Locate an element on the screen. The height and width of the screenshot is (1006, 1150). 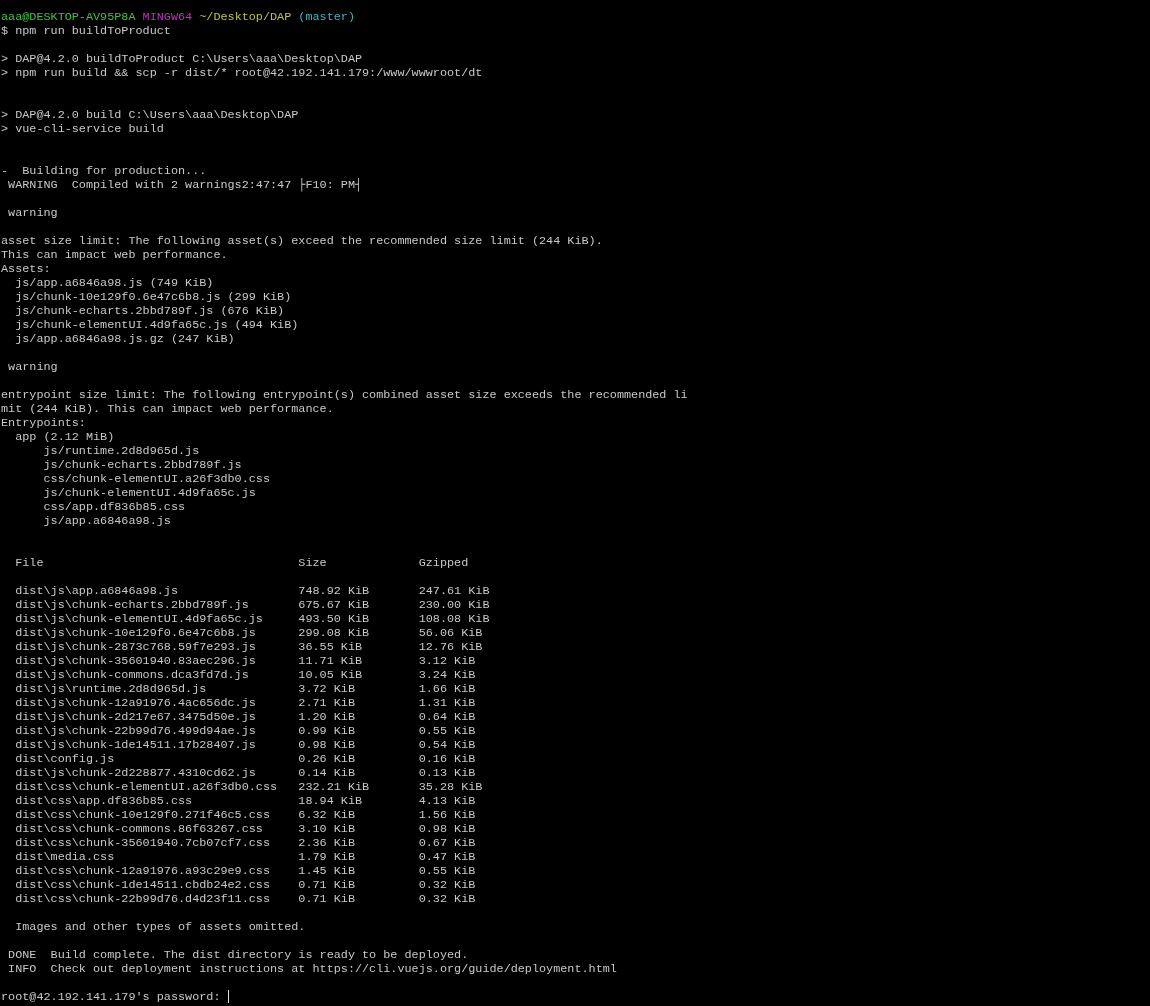
file-size: 3.10 KiB is located at coordinates (327, 829).